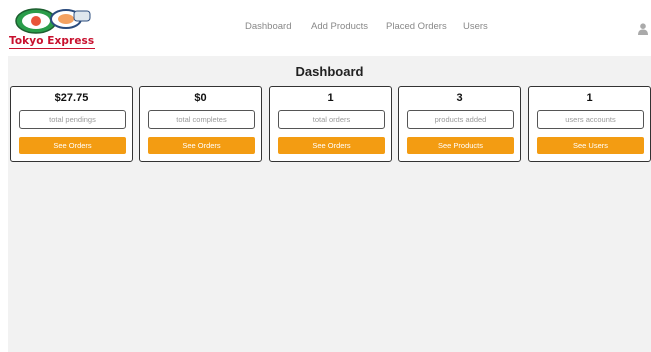  I want to click on logo-text: Tokyo Express, so click(52, 41).